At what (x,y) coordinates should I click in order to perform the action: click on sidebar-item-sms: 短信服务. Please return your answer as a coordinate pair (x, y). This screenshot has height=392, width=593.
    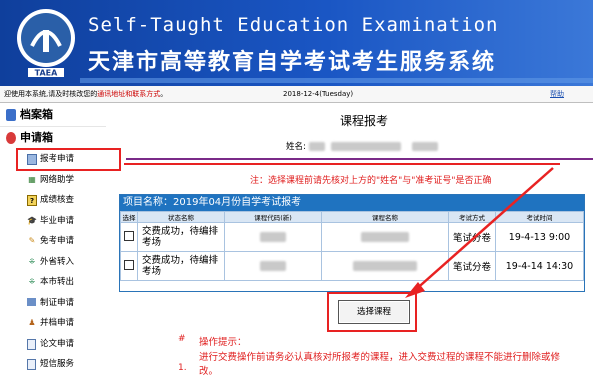
    Looking at the image, I should click on (53, 364).